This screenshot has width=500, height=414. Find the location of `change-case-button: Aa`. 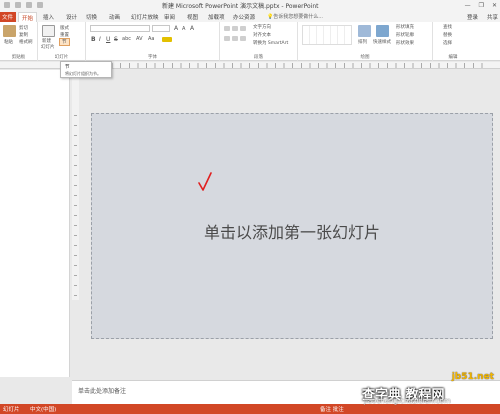

change-case-button: Aa is located at coordinates (151, 39).